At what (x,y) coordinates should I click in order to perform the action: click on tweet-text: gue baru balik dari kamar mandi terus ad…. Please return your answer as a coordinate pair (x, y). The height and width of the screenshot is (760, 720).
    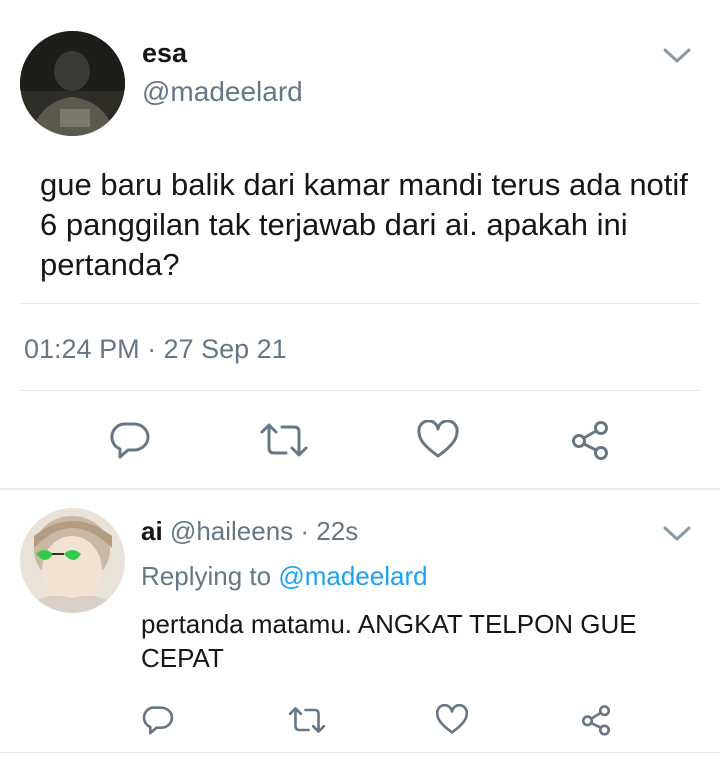
    Looking at the image, I should click on (364, 224).